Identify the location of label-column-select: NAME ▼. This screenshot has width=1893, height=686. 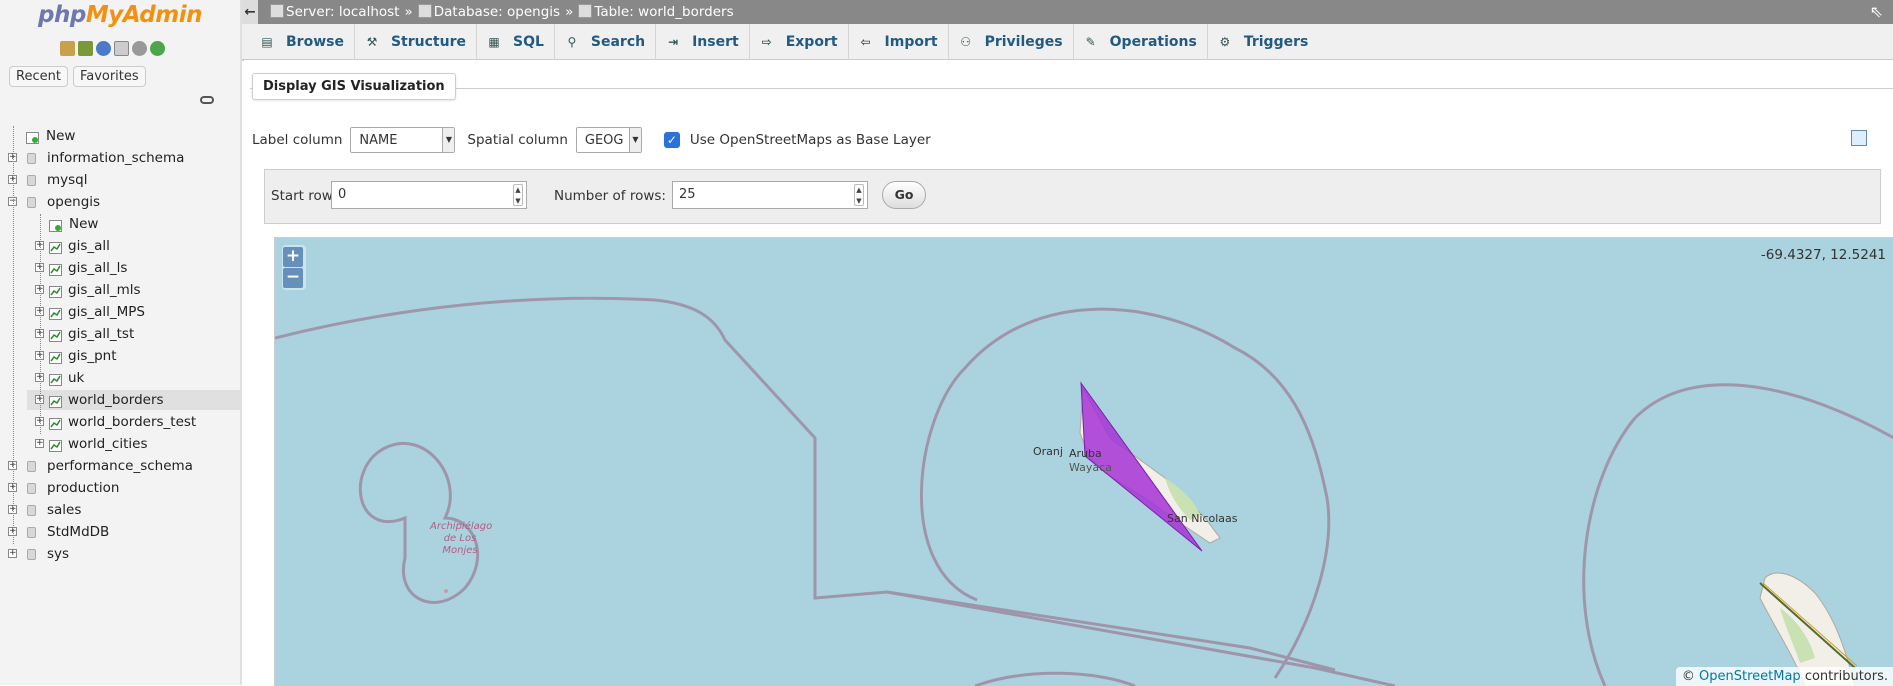
(403, 140).